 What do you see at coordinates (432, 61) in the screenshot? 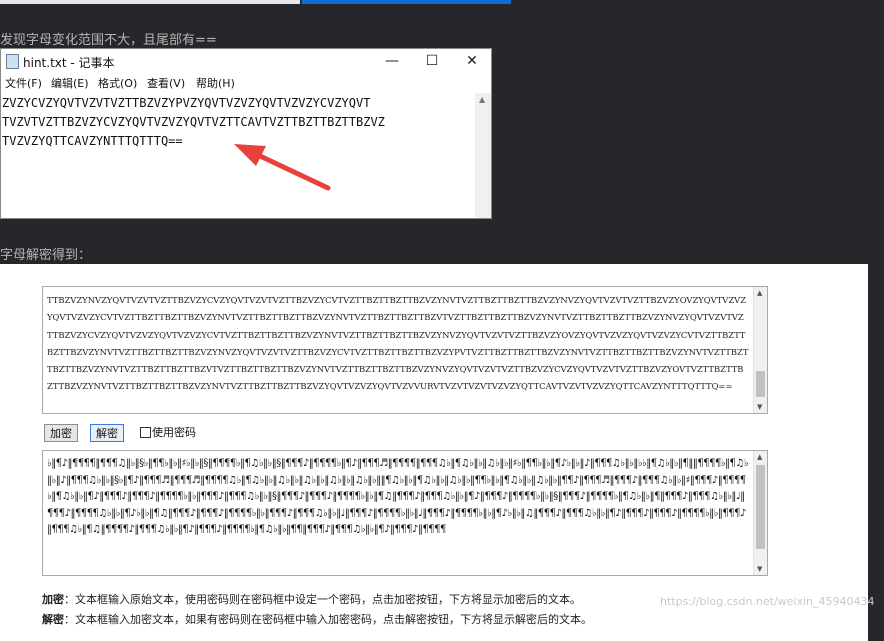
I see `maximize-icon: ☐` at bounding box center [432, 61].